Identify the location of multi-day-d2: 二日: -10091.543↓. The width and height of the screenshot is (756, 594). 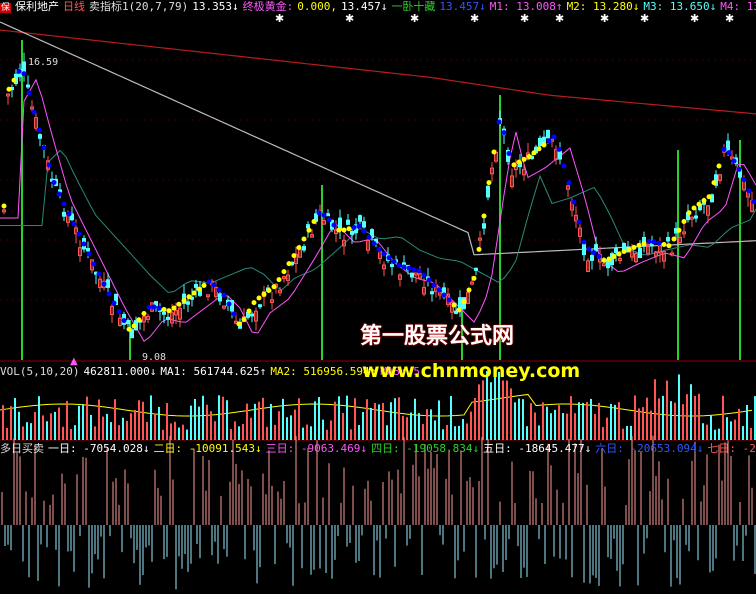
(207, 449).